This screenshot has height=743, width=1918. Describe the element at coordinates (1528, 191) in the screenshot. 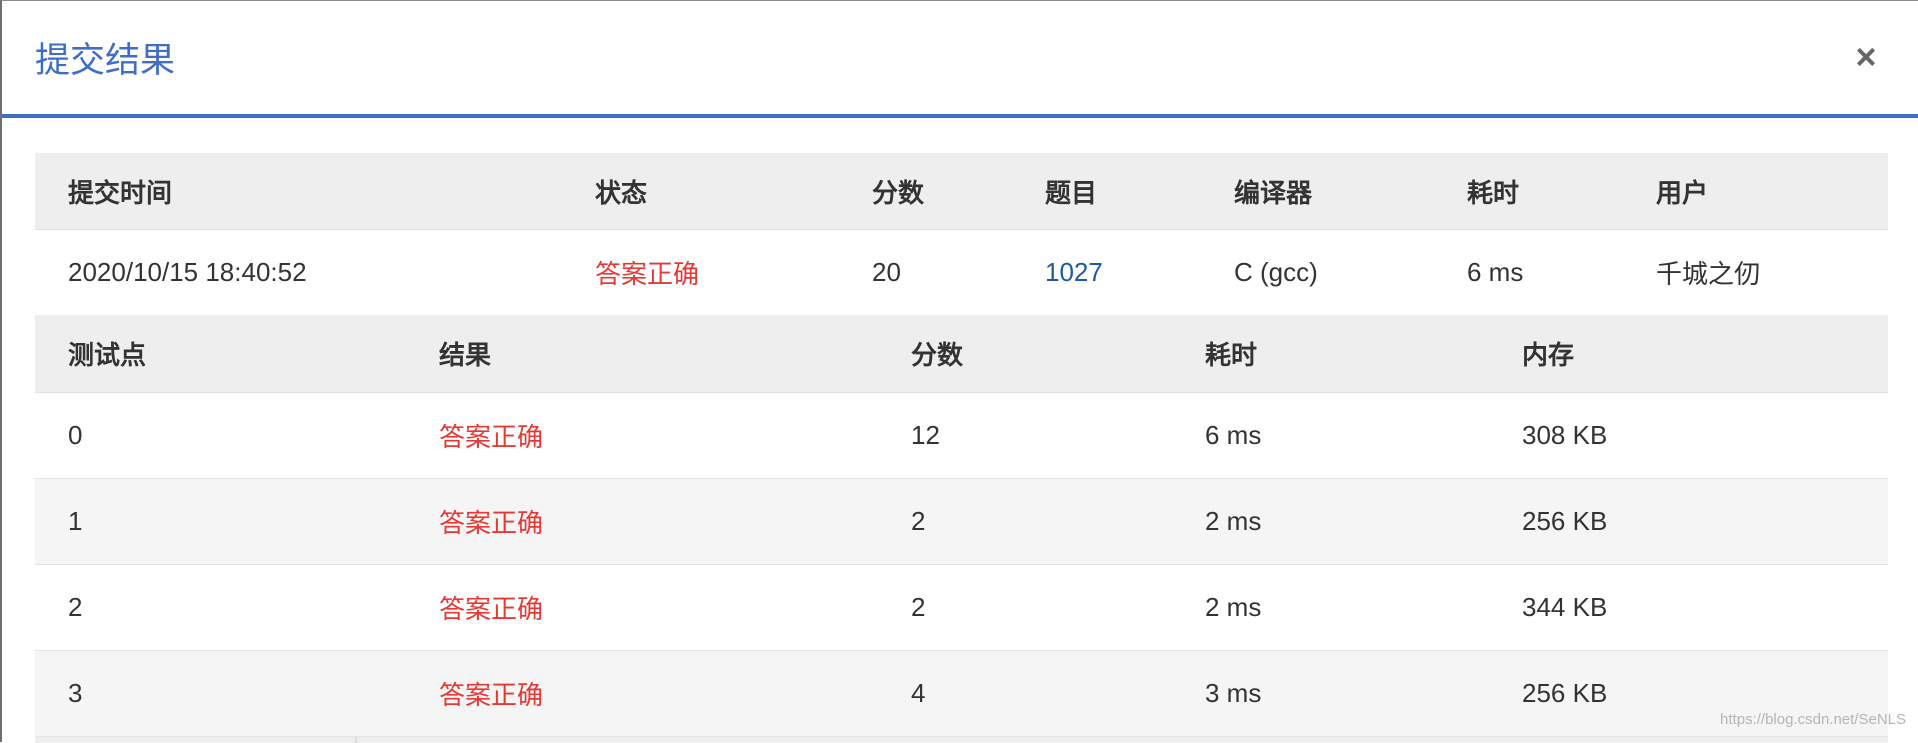

I see `column-header-time: 耗时` at that location.